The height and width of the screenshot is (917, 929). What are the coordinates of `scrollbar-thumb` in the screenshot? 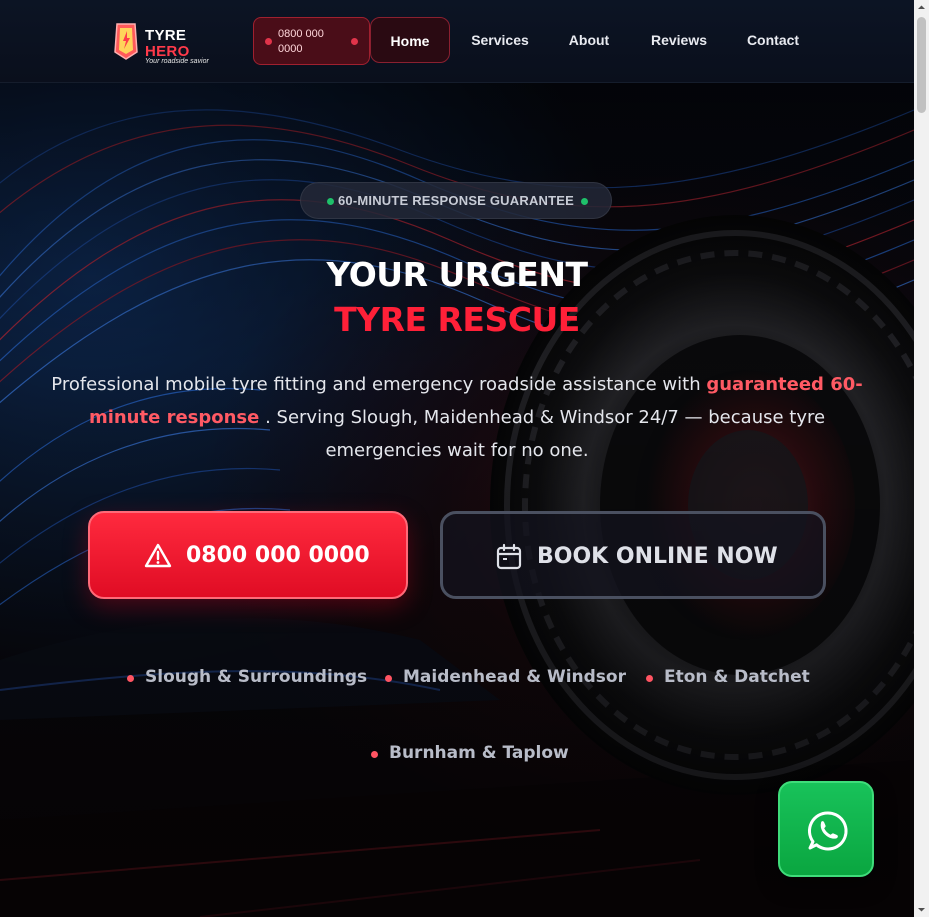 It's located at (921, 65).